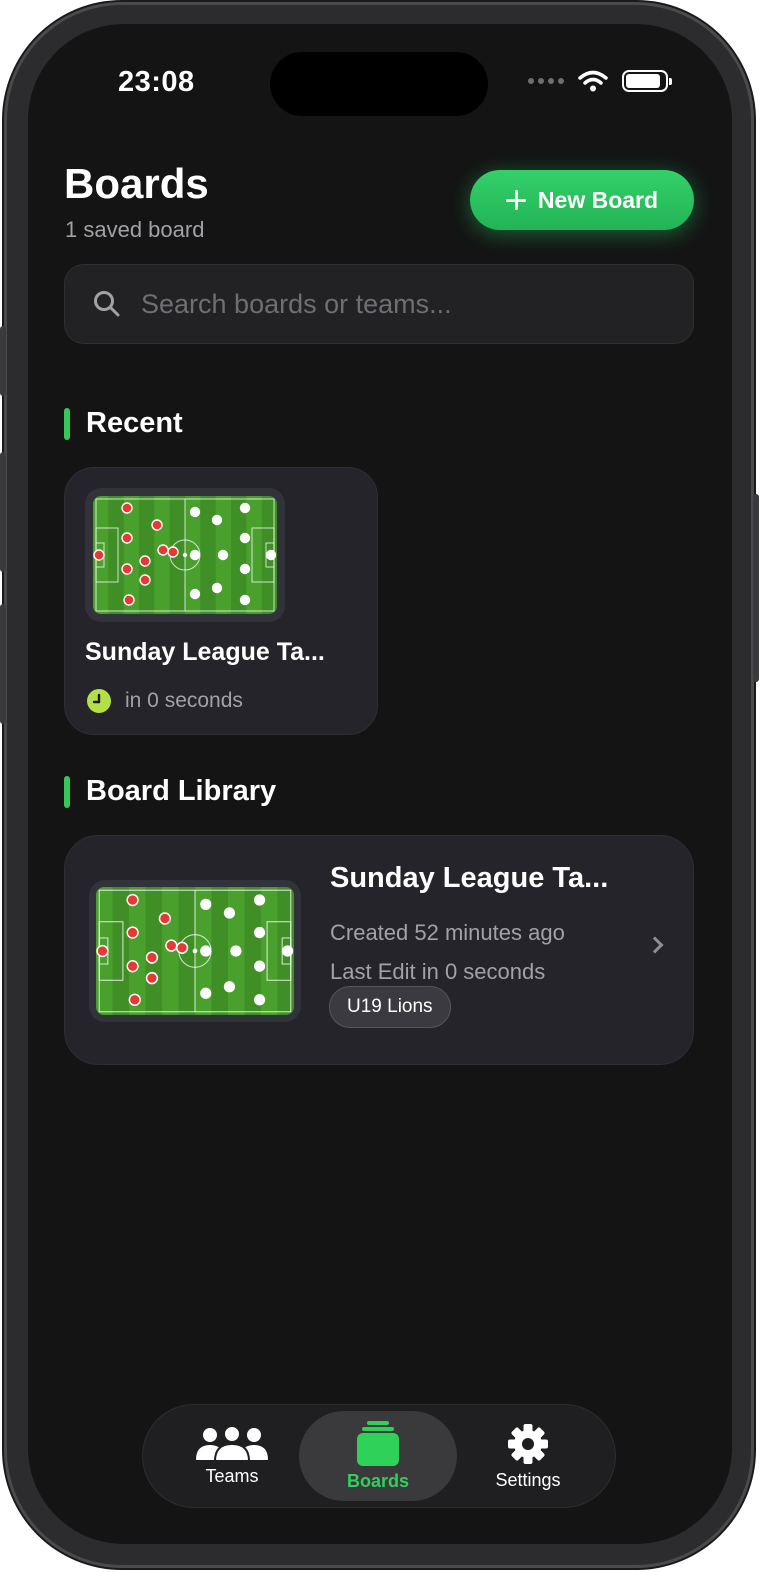 This screenshot has height=1572, width=760. What do you see at coordinates (655, 945) in the screenshot?
I see `chevron-right-icon` at bounding box center [655, 945].